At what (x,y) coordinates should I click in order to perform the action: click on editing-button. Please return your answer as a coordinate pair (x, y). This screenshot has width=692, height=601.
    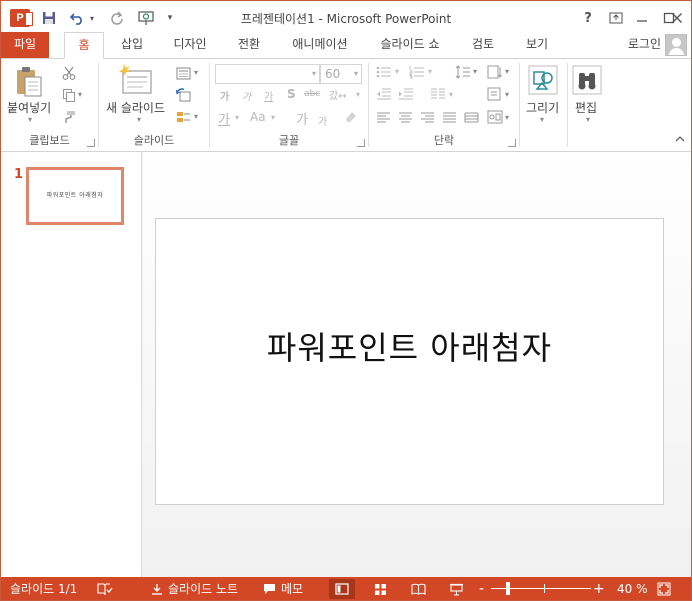
    Looking at the image, I should click on (587, 80).